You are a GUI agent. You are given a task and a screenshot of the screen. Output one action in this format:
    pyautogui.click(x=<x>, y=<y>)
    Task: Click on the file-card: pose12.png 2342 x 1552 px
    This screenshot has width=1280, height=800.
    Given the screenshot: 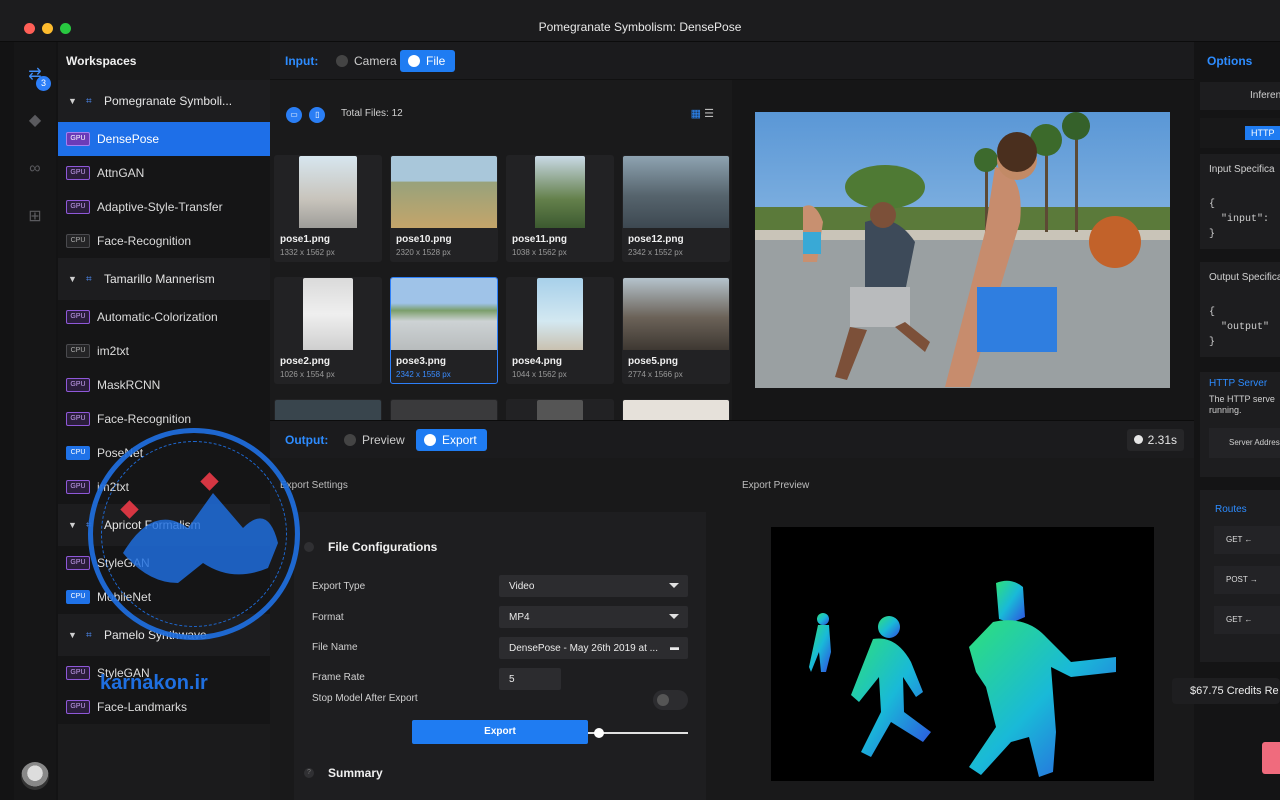 What is the action you would take?
    pyautogui.click(x=676, y=208)
    